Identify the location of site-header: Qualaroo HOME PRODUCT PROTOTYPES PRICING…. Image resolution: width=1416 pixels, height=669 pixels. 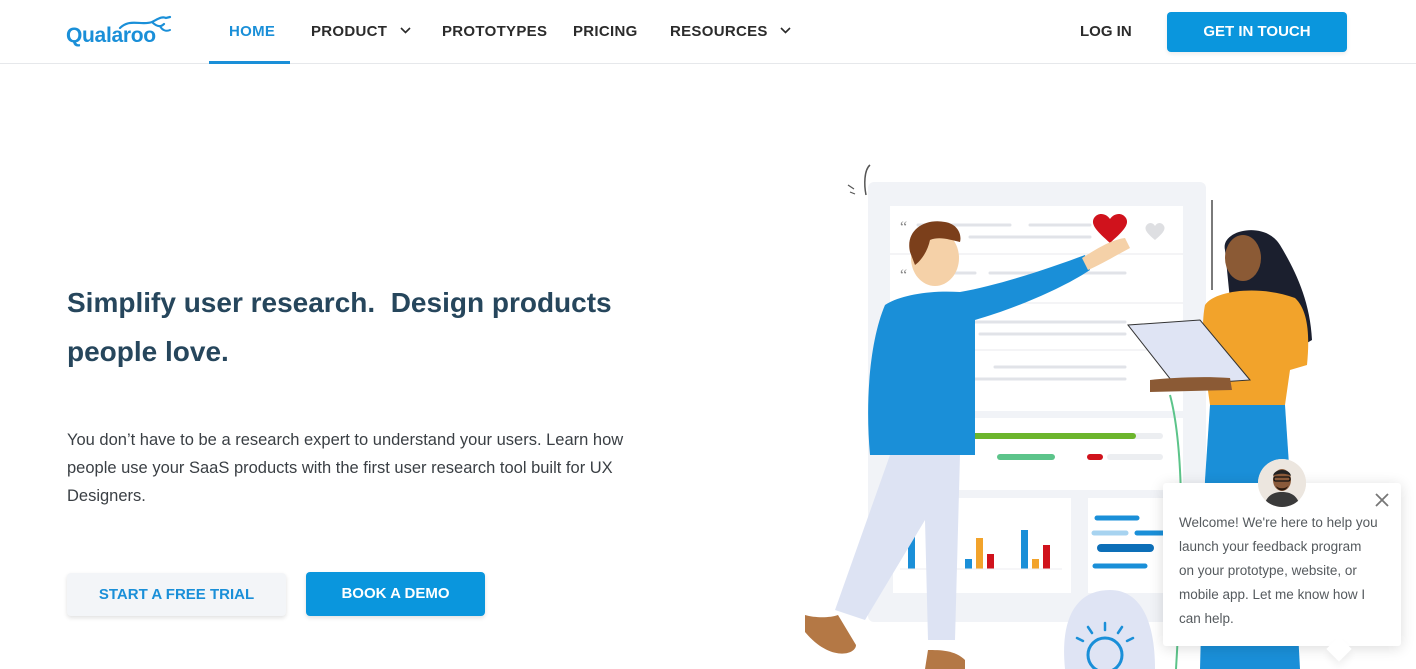
(708, 32).